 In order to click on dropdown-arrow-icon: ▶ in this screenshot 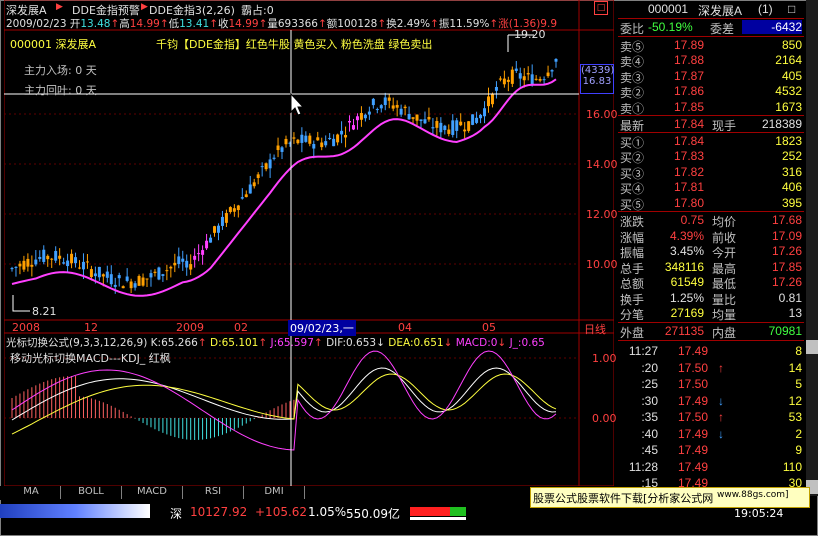, I will do `click(59, 7)`.